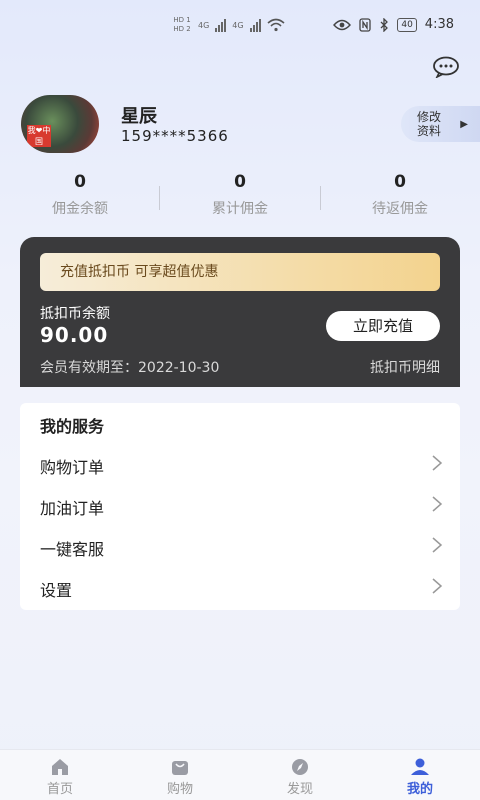 The height and width of the screenshot is (800, 480). Describe the element at coordinates (299, 789) in the screenshot. I see `tab-label: 发现` at that location.